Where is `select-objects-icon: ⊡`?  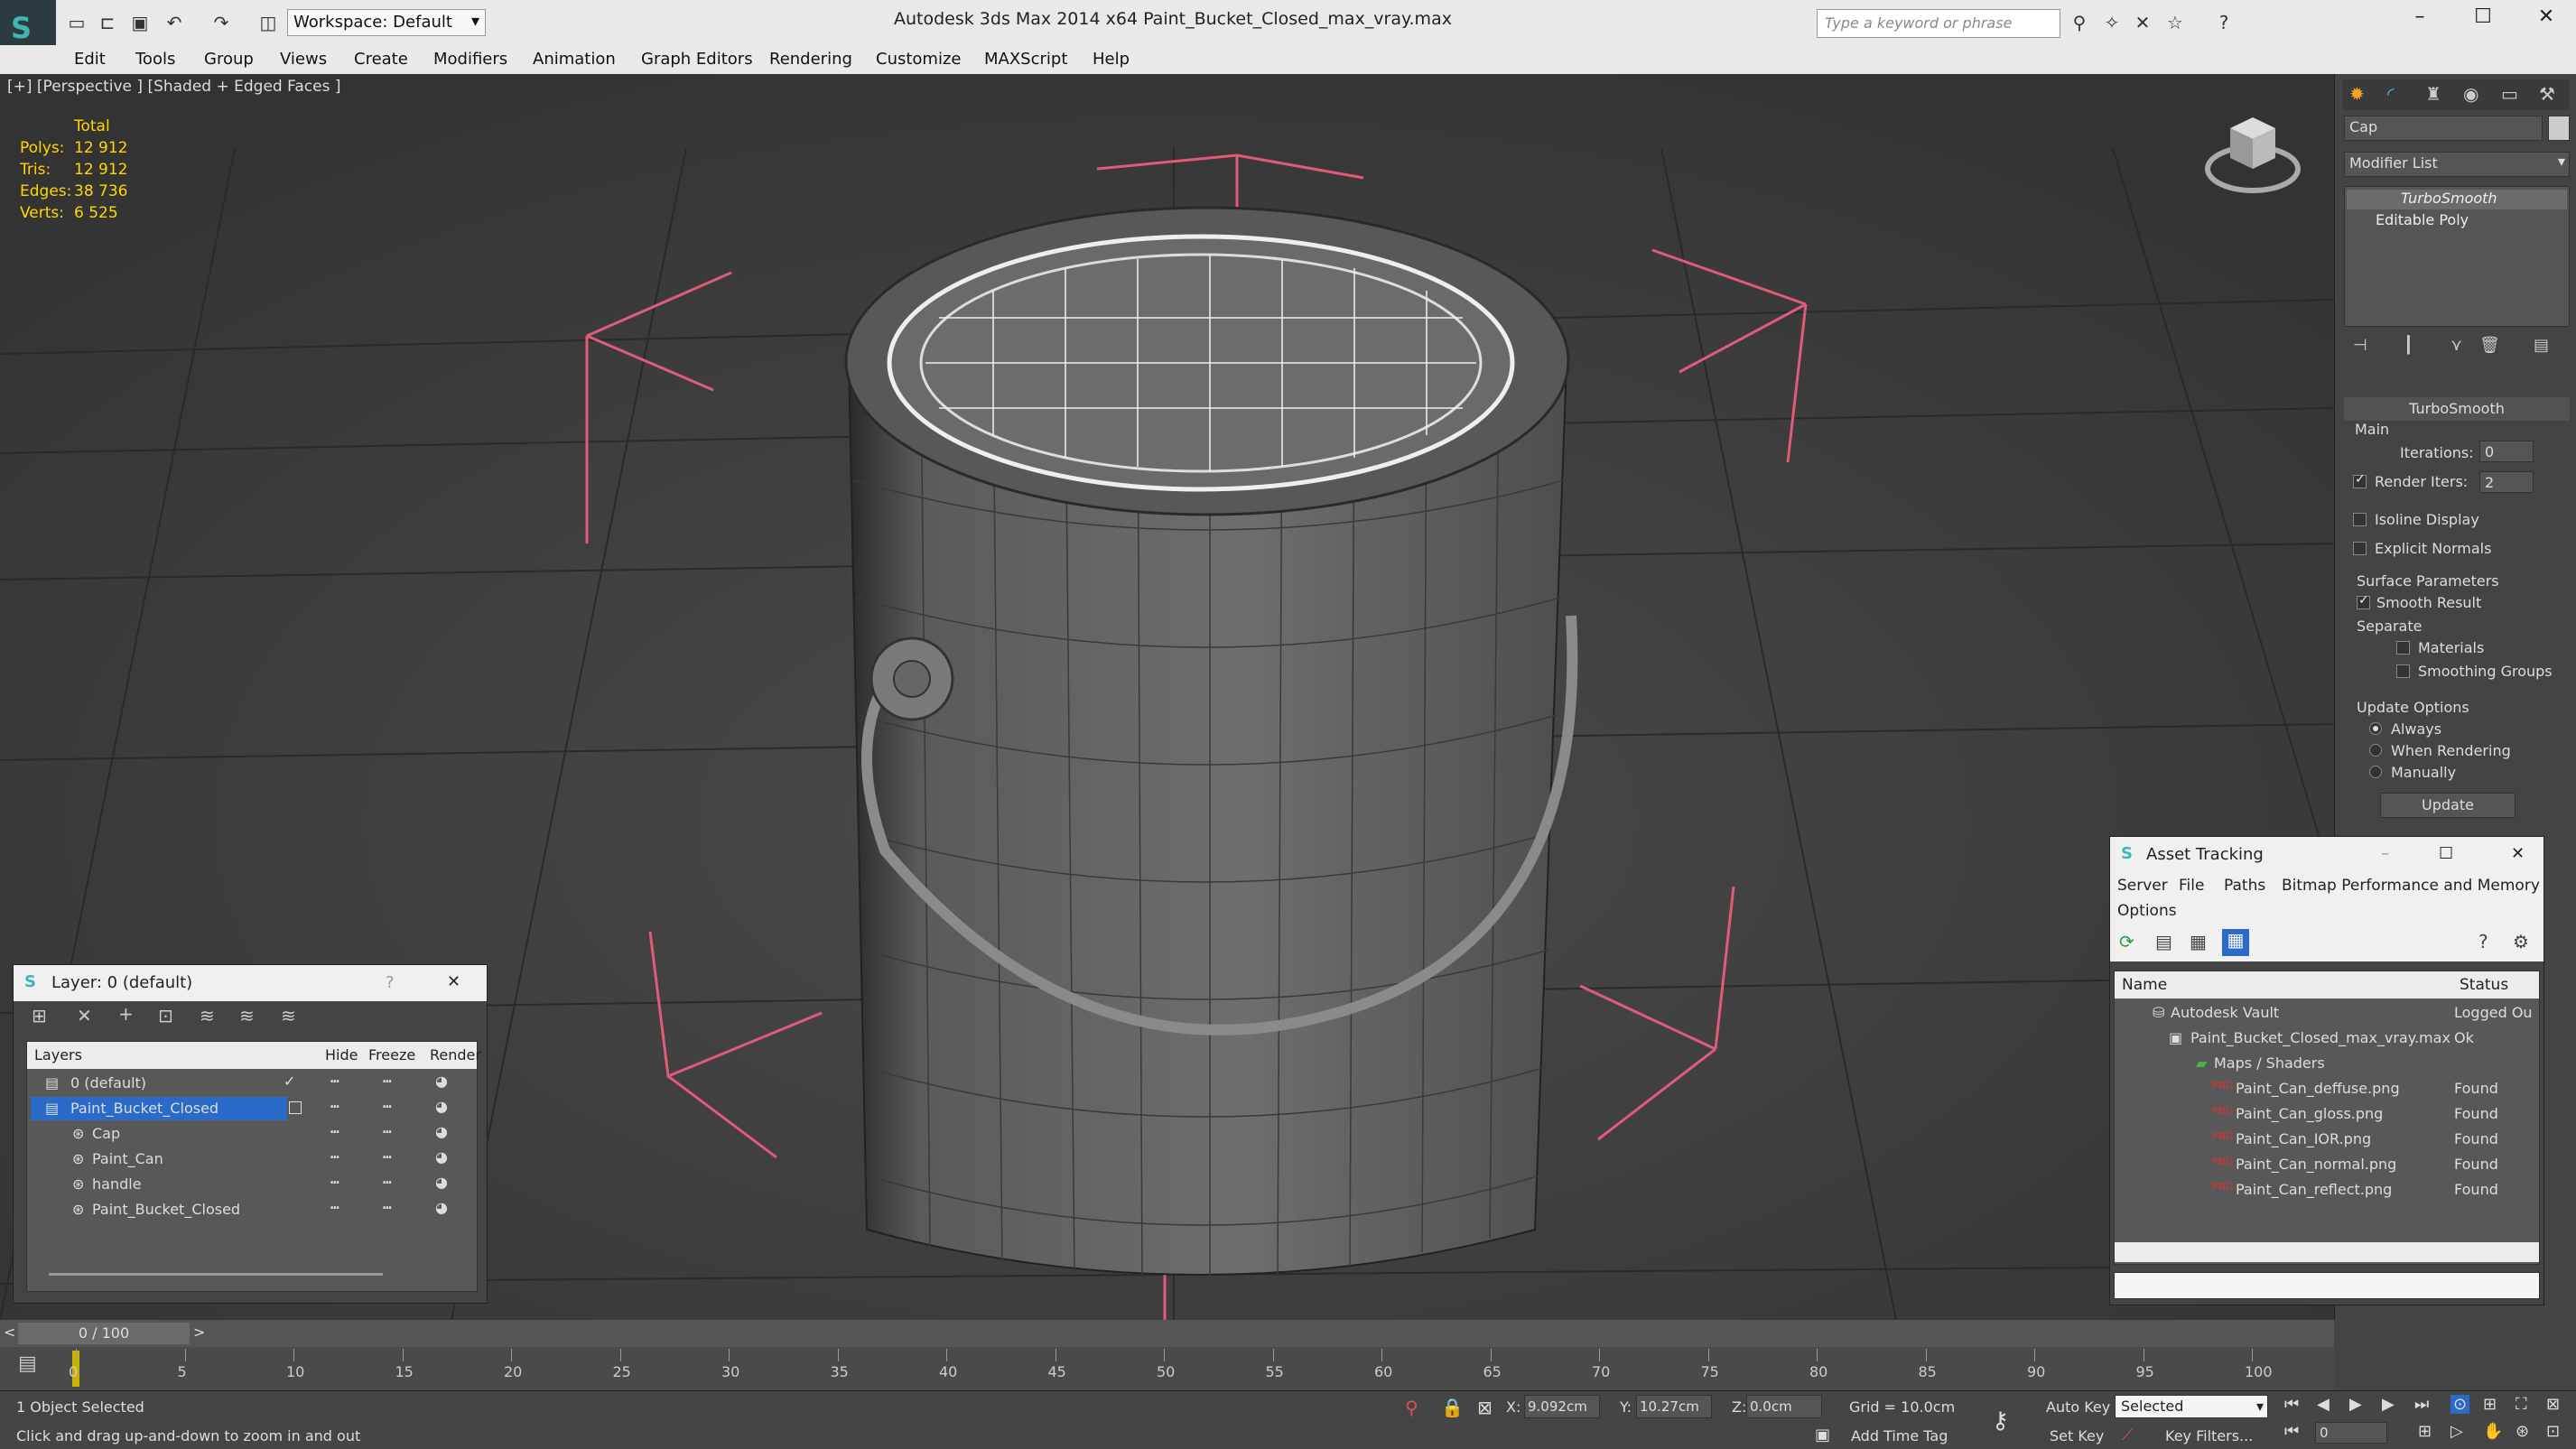 select-objects-icon: ⊡ is located at coordinates (165, 1015).